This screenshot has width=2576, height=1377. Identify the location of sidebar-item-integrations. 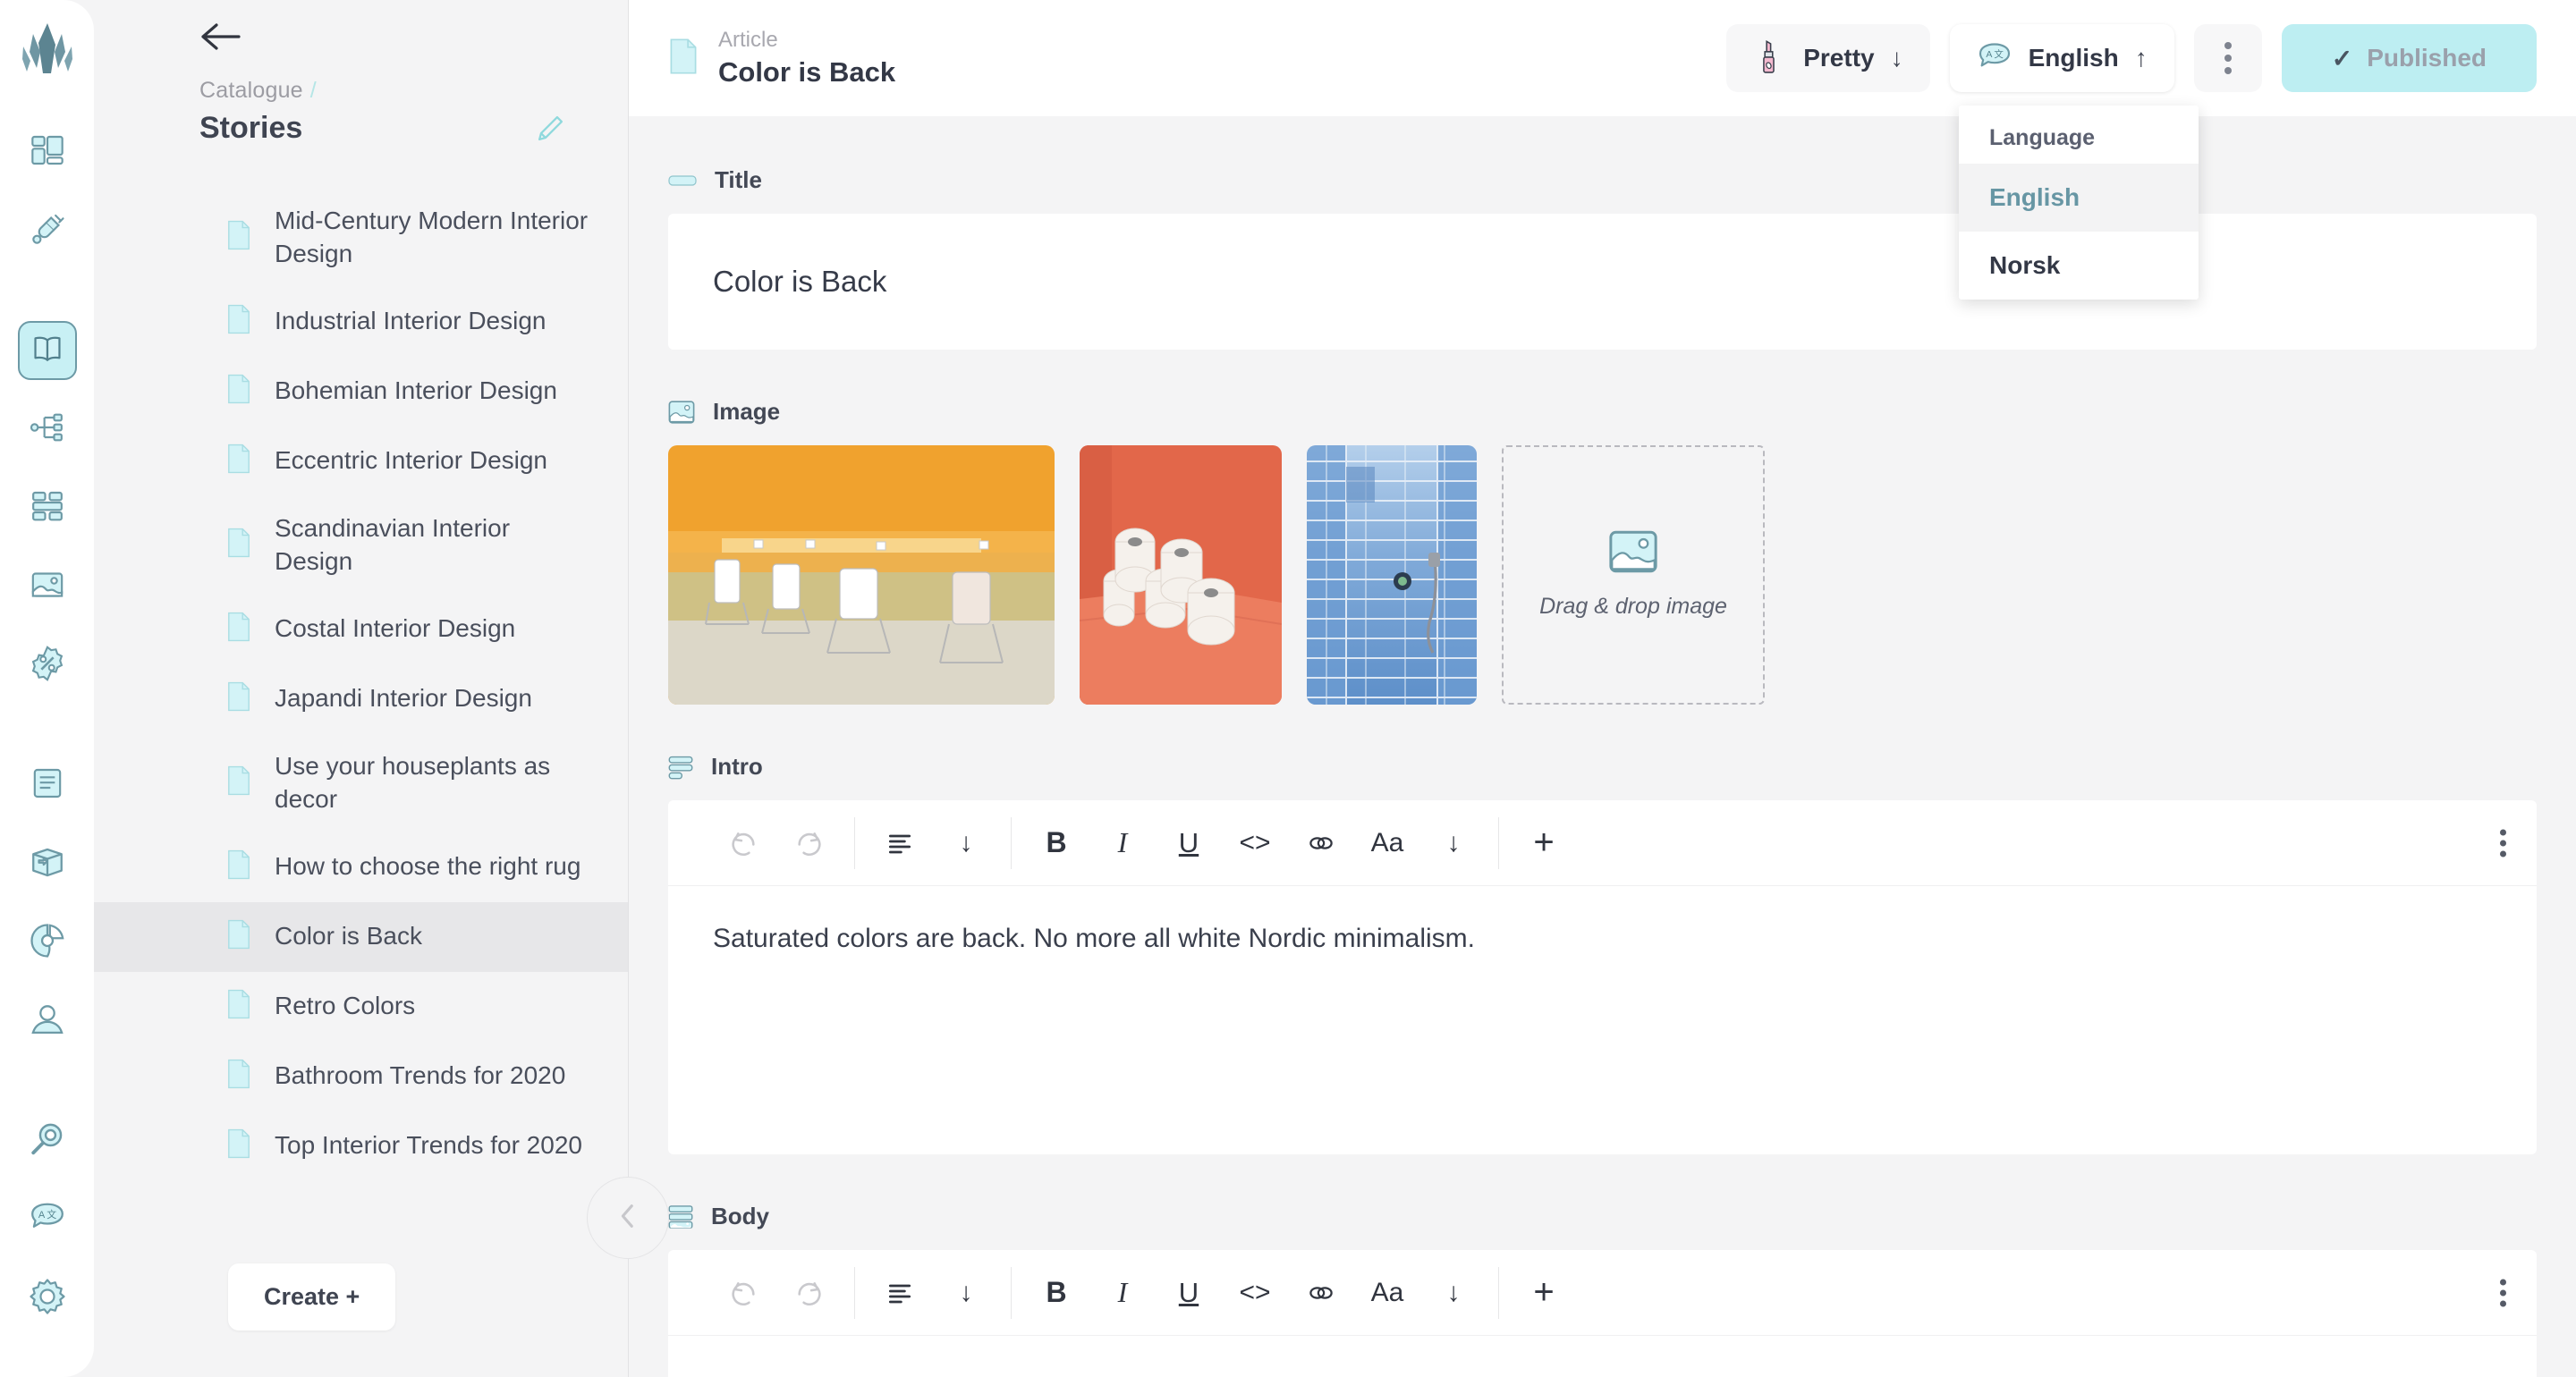
(47, 230).